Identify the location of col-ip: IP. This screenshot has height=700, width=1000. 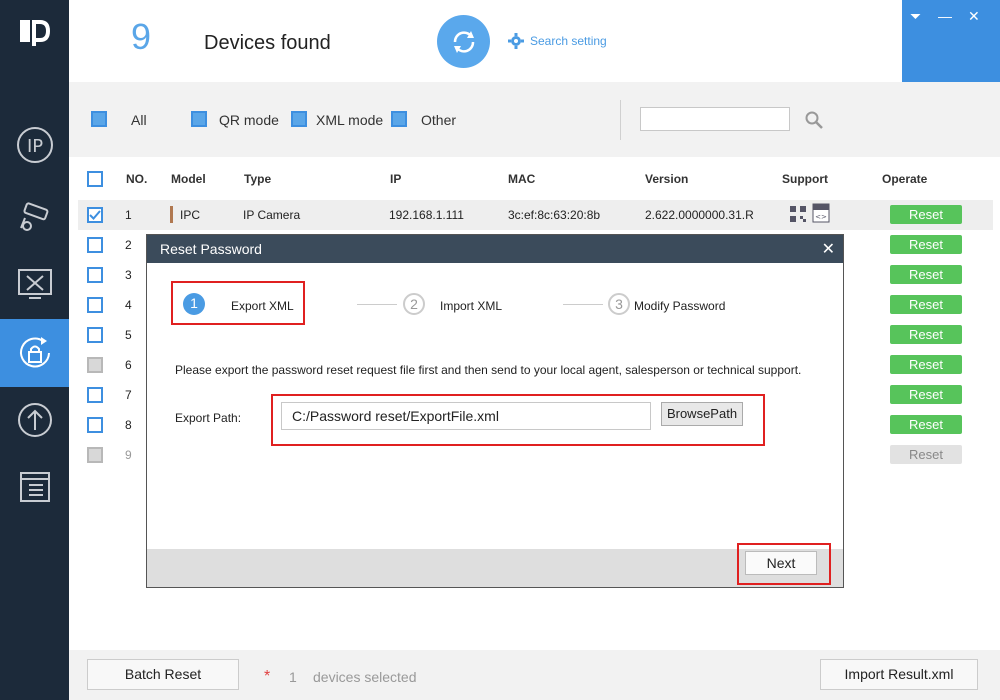
(396, 179).